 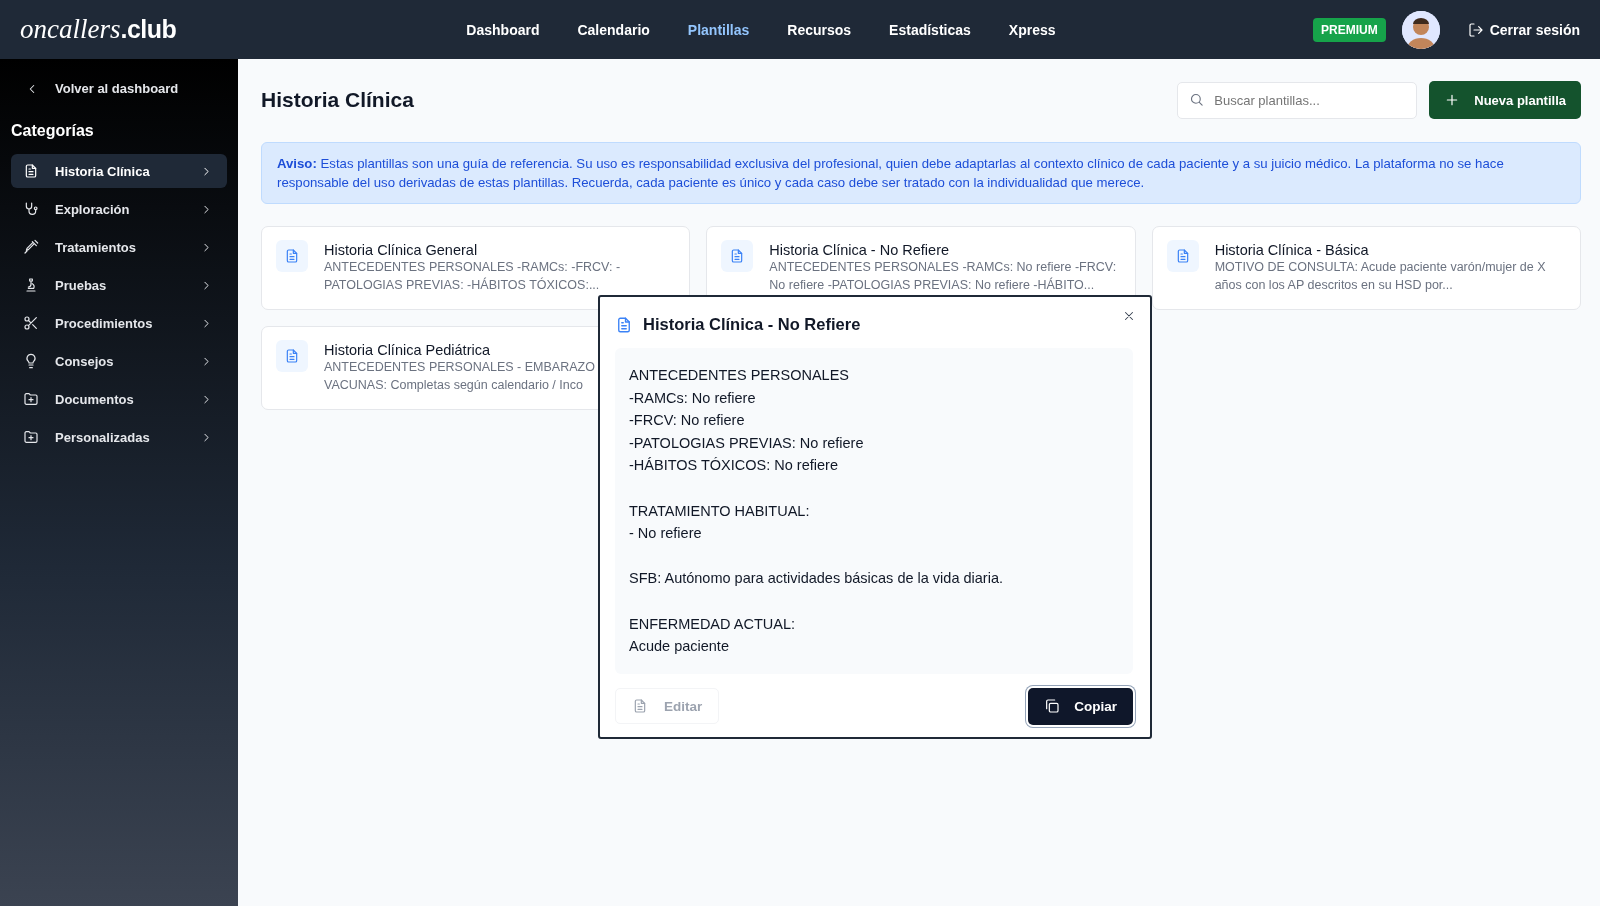 What do you see at coordinates (1292, 250) in the screenshot?
I see `card-title: Historia Clínica - Básica` at bounding box center [1292, 250].